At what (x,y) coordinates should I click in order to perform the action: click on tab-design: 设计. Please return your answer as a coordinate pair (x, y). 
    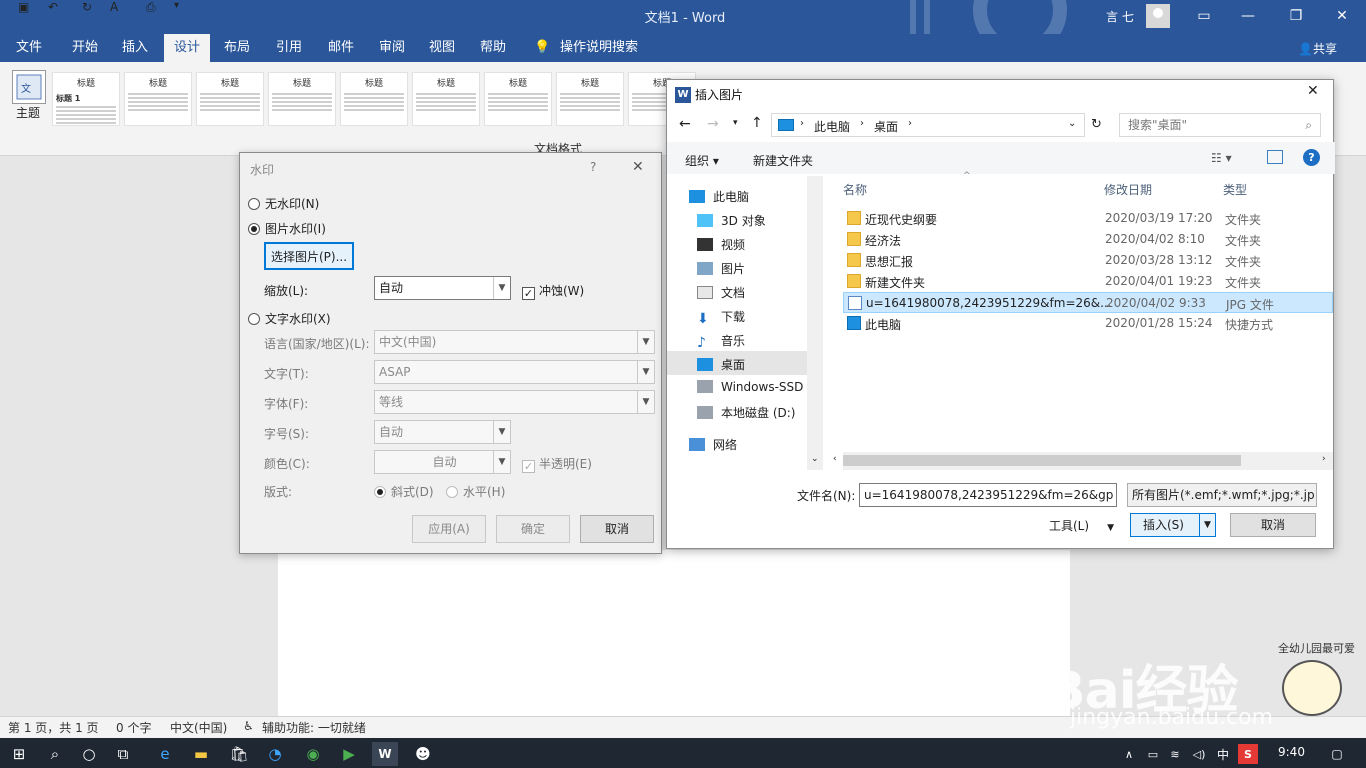
    Looking at the image, I should click on (187, 48).